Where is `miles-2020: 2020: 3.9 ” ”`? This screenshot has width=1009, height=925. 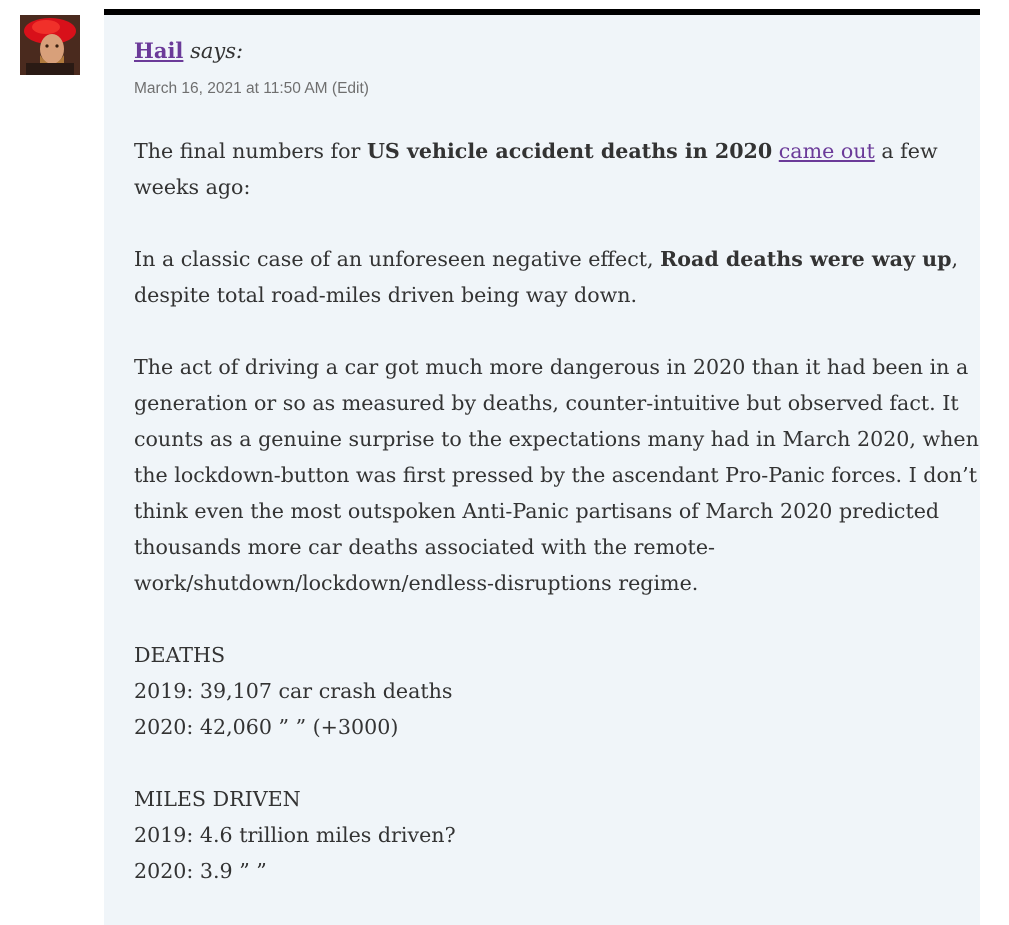 miles-2020: 2020: 3.9 ” ” is located at coordinates (200, 871).